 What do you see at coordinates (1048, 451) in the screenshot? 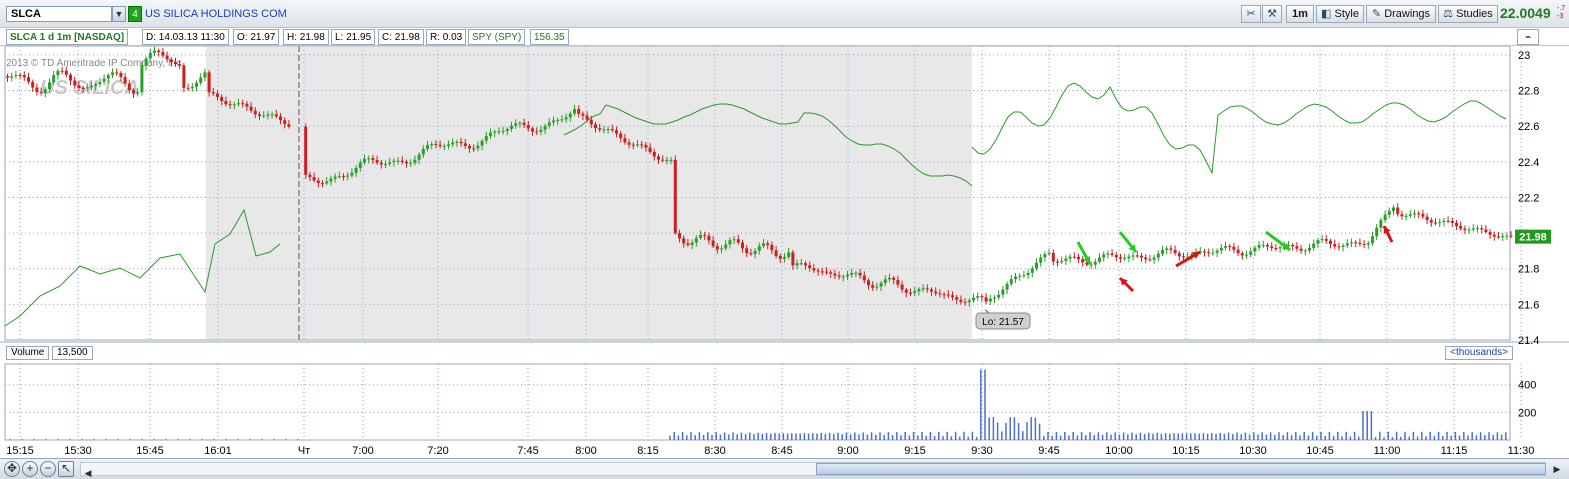
I see `x-tick-label: 9:45` at bounding box center [1048, 451].